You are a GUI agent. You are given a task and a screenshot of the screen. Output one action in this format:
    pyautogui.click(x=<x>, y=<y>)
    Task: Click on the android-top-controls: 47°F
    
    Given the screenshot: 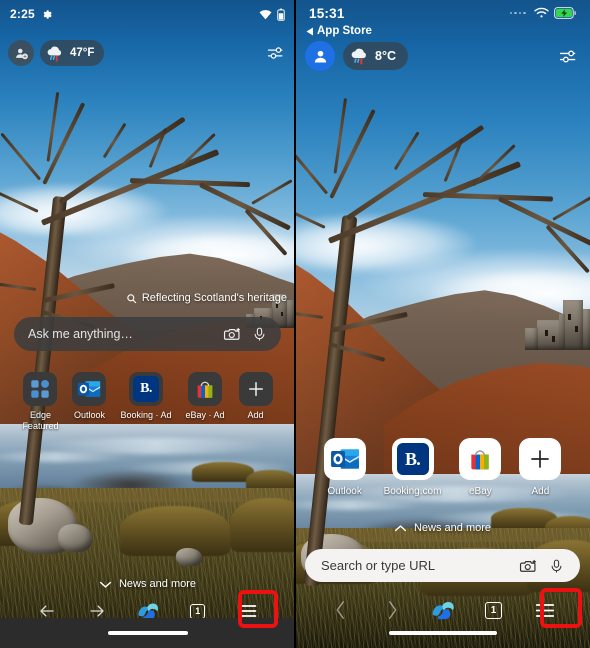 What is the action you would take?
    pyautogui.click(x=147, y=53)
    